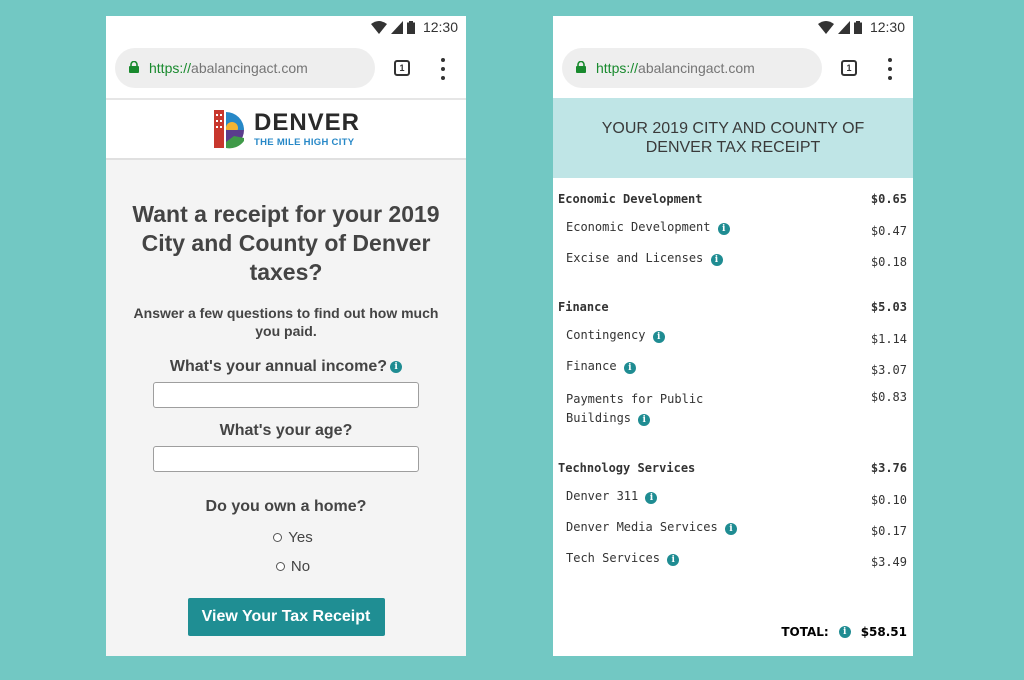 The height and width of the screenshot is (680, 1024). I want to click on item-amount: $3.07, so click(888, 370).